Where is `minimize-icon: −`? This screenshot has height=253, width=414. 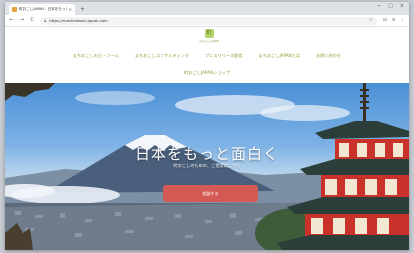
minimize-icon: − is located at coordinates (379, 6).